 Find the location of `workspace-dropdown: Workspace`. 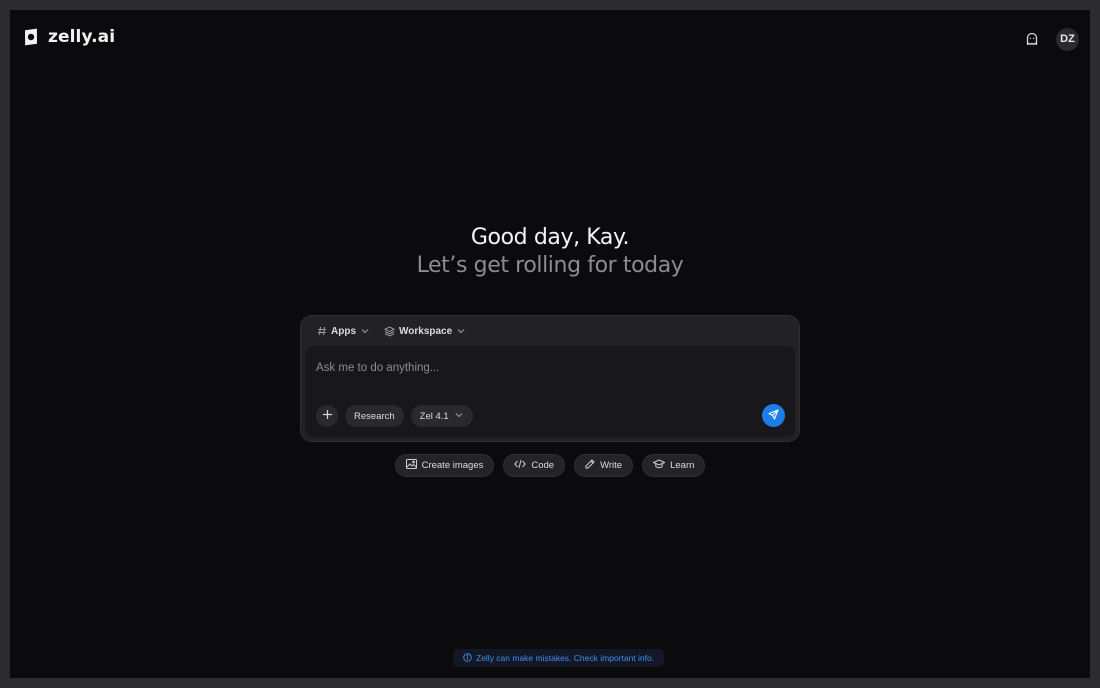

workspace-dropdown: Workspace is located at coordinates (425, 331).